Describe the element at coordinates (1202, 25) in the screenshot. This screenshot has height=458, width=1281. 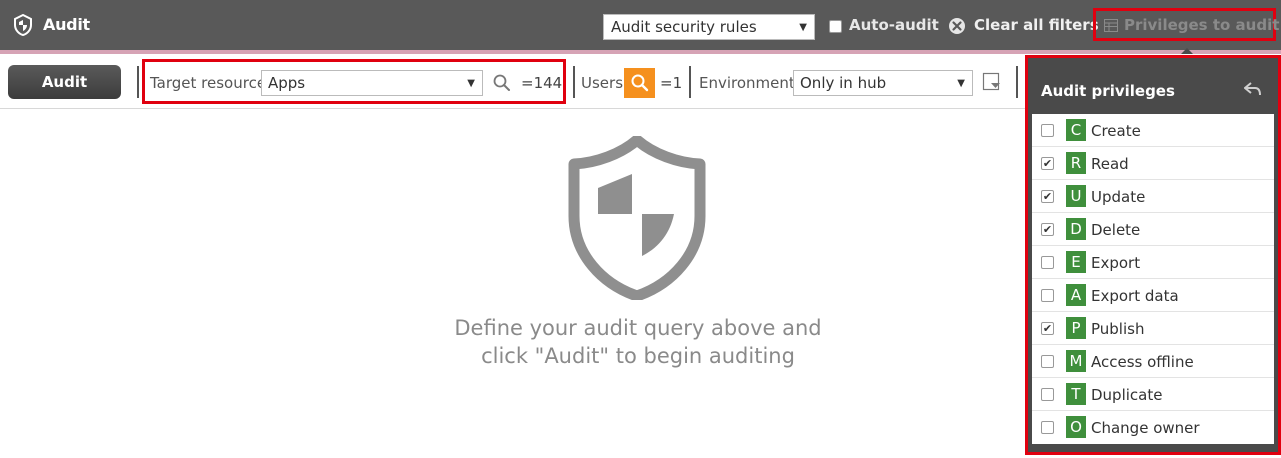
I see `privileges-to-audit-label: Privileges to audit` at that location.